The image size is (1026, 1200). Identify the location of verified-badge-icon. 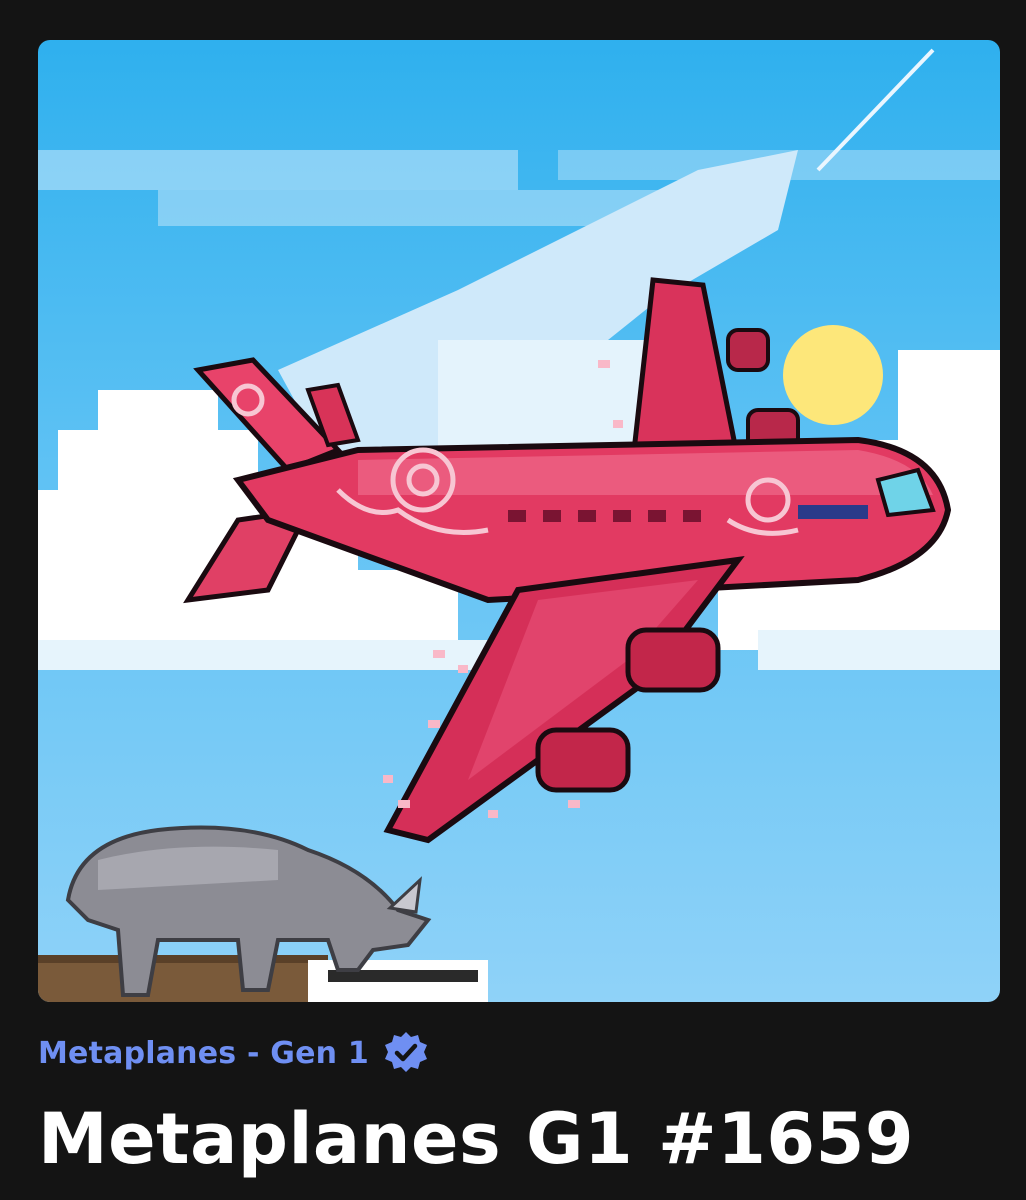
(405, 1052).